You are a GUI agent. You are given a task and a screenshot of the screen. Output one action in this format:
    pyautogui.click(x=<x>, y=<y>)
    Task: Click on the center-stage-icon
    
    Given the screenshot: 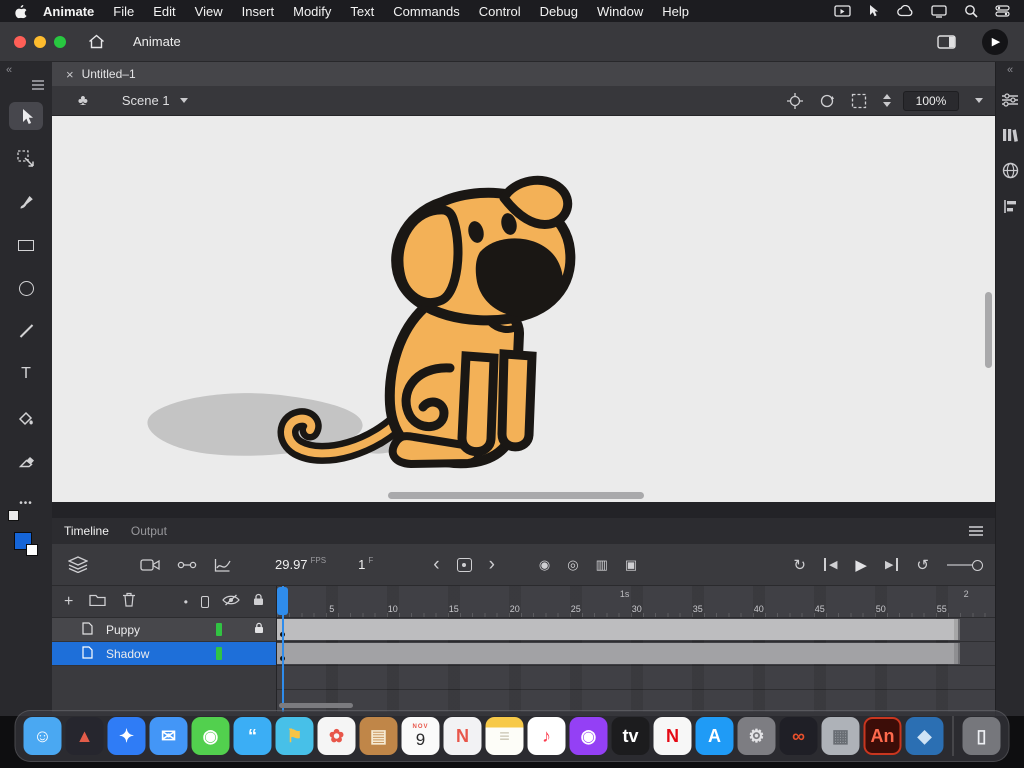 What is the action you would take?
    pyautogui.click(x=795, y=100)
    